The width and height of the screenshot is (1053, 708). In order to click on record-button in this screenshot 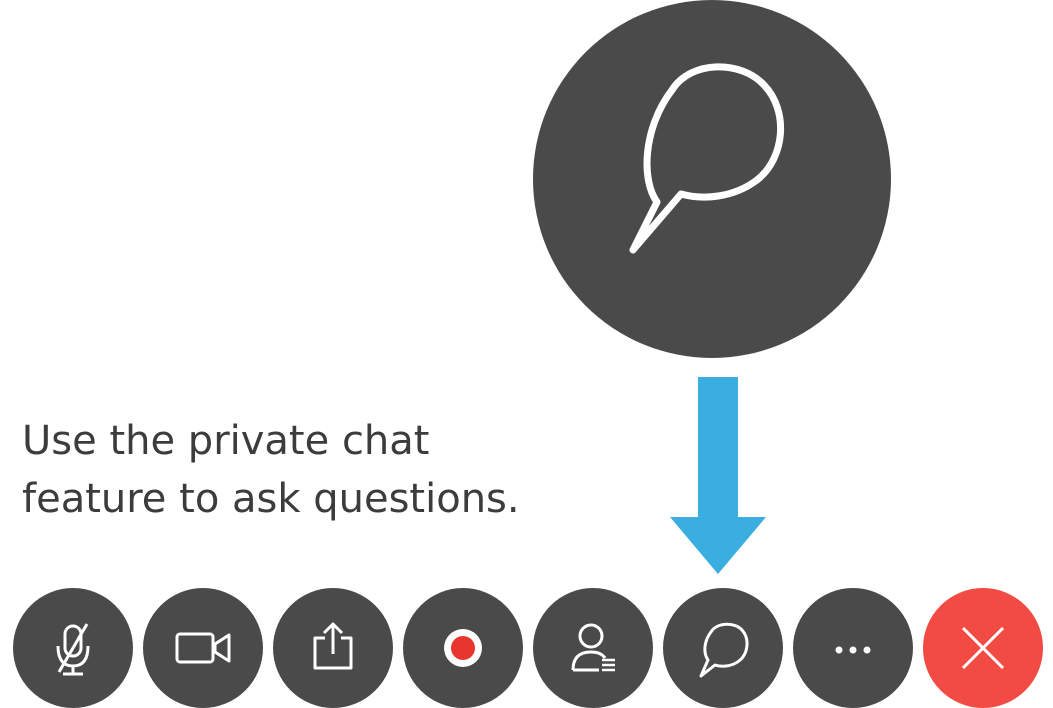, I will do `click(463, 648)`.